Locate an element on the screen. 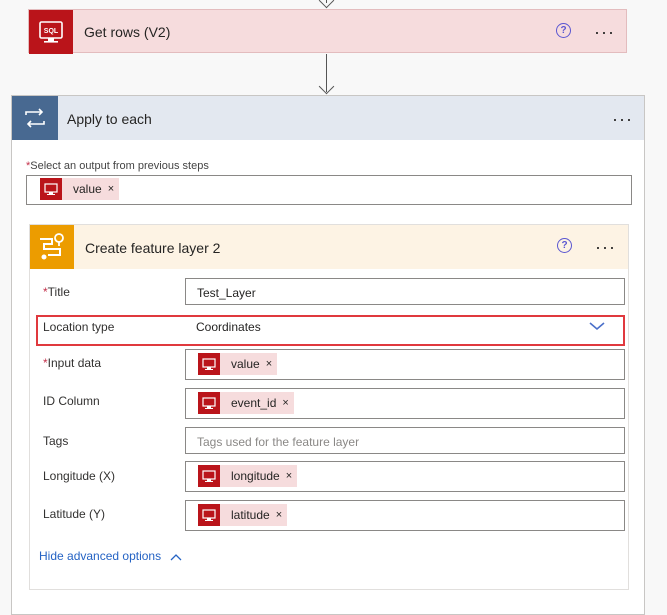 The image size is (667, 615). latitude-token: latitude × is located at coordinates (243, 515).